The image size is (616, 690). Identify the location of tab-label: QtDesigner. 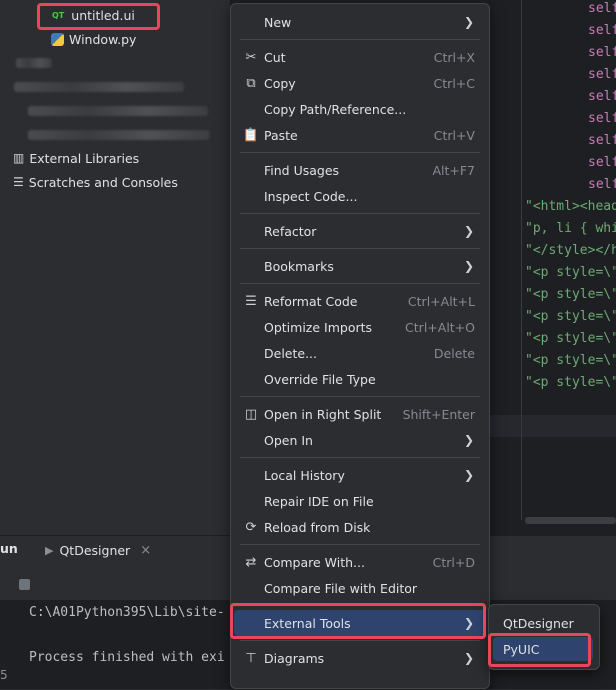
(95, 550).